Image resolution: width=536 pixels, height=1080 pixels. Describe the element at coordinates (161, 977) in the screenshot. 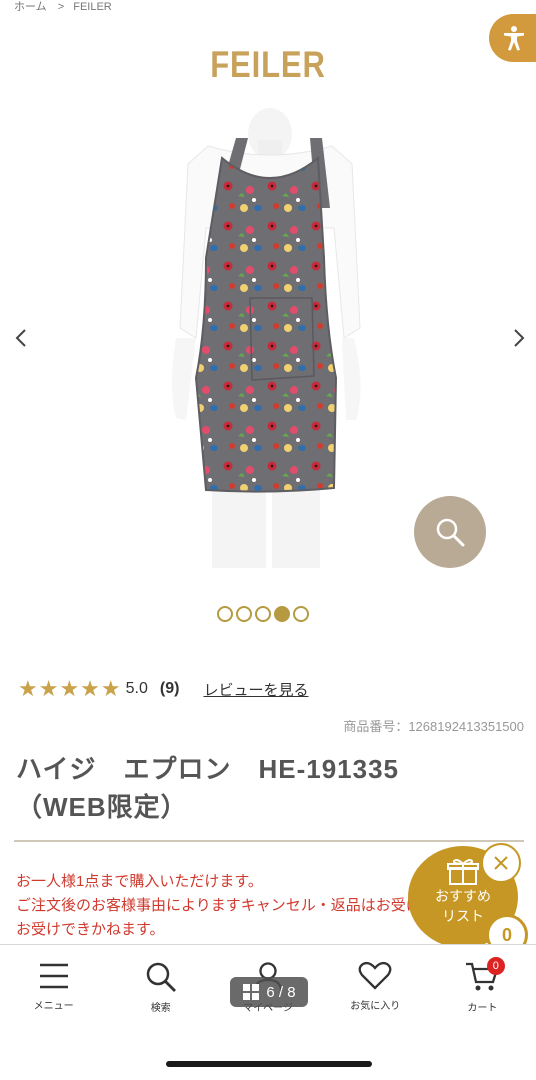

I see `search-icon` at that location.